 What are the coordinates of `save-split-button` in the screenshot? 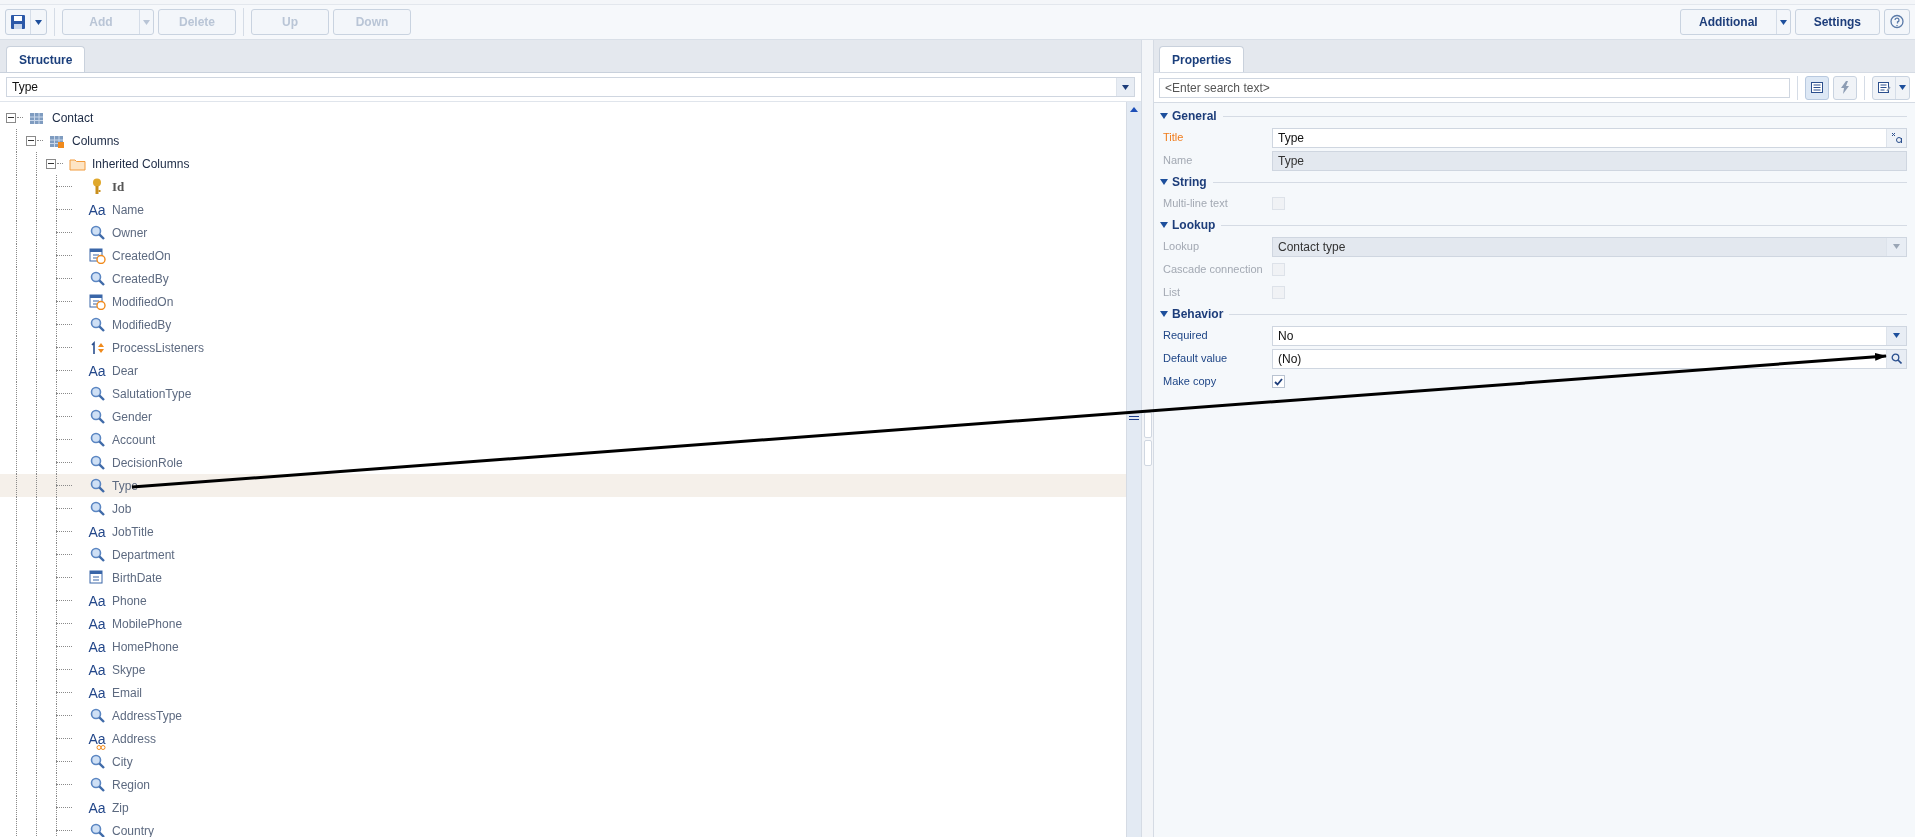 It's located at (26, 22).